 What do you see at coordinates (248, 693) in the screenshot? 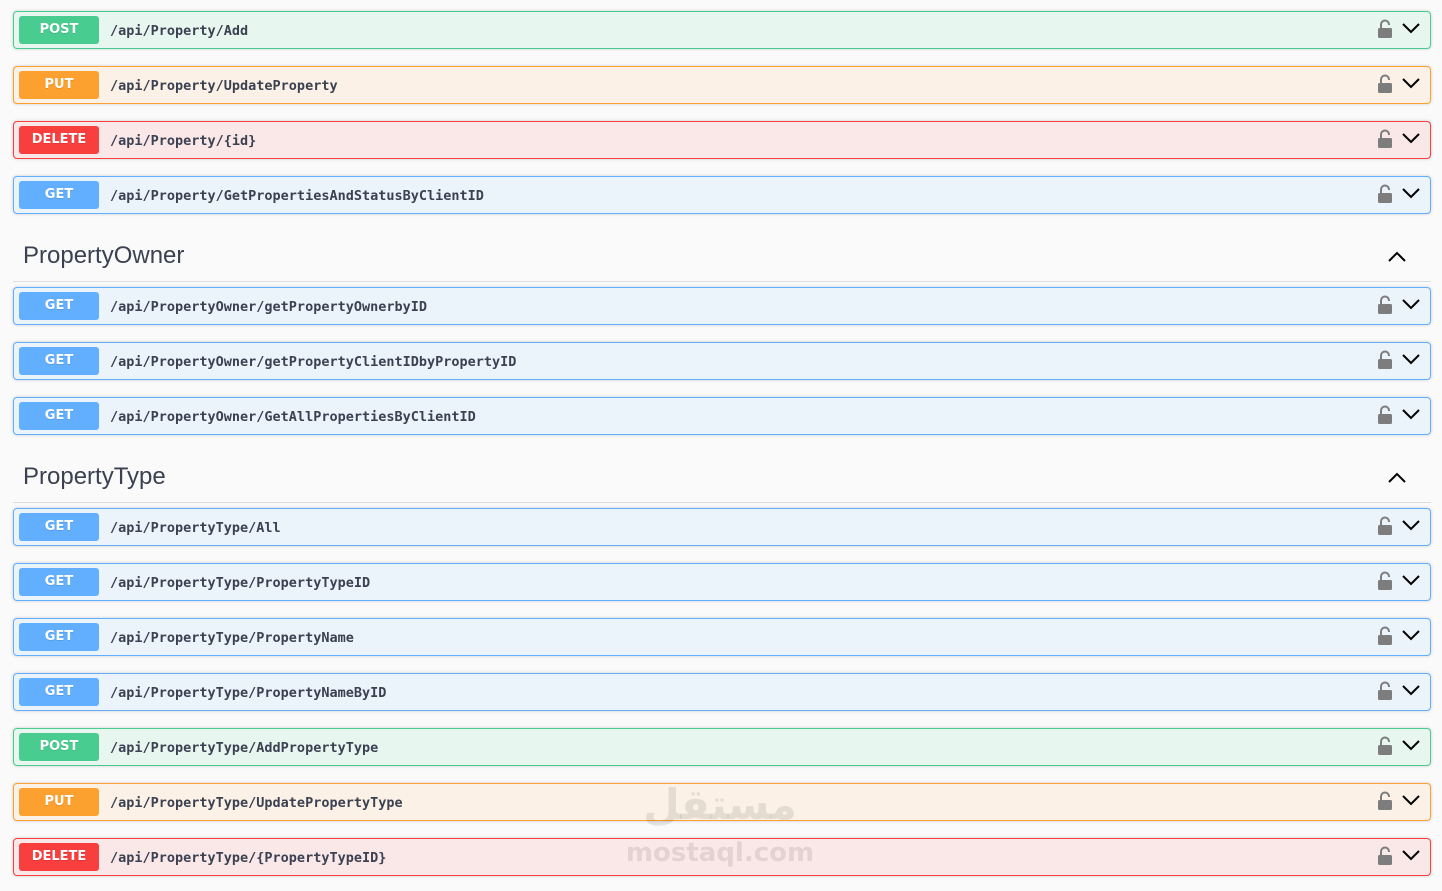
I see `endpoint-path: /api/PropertyType/PropertyNameByID` at bounding box center [248, 693].